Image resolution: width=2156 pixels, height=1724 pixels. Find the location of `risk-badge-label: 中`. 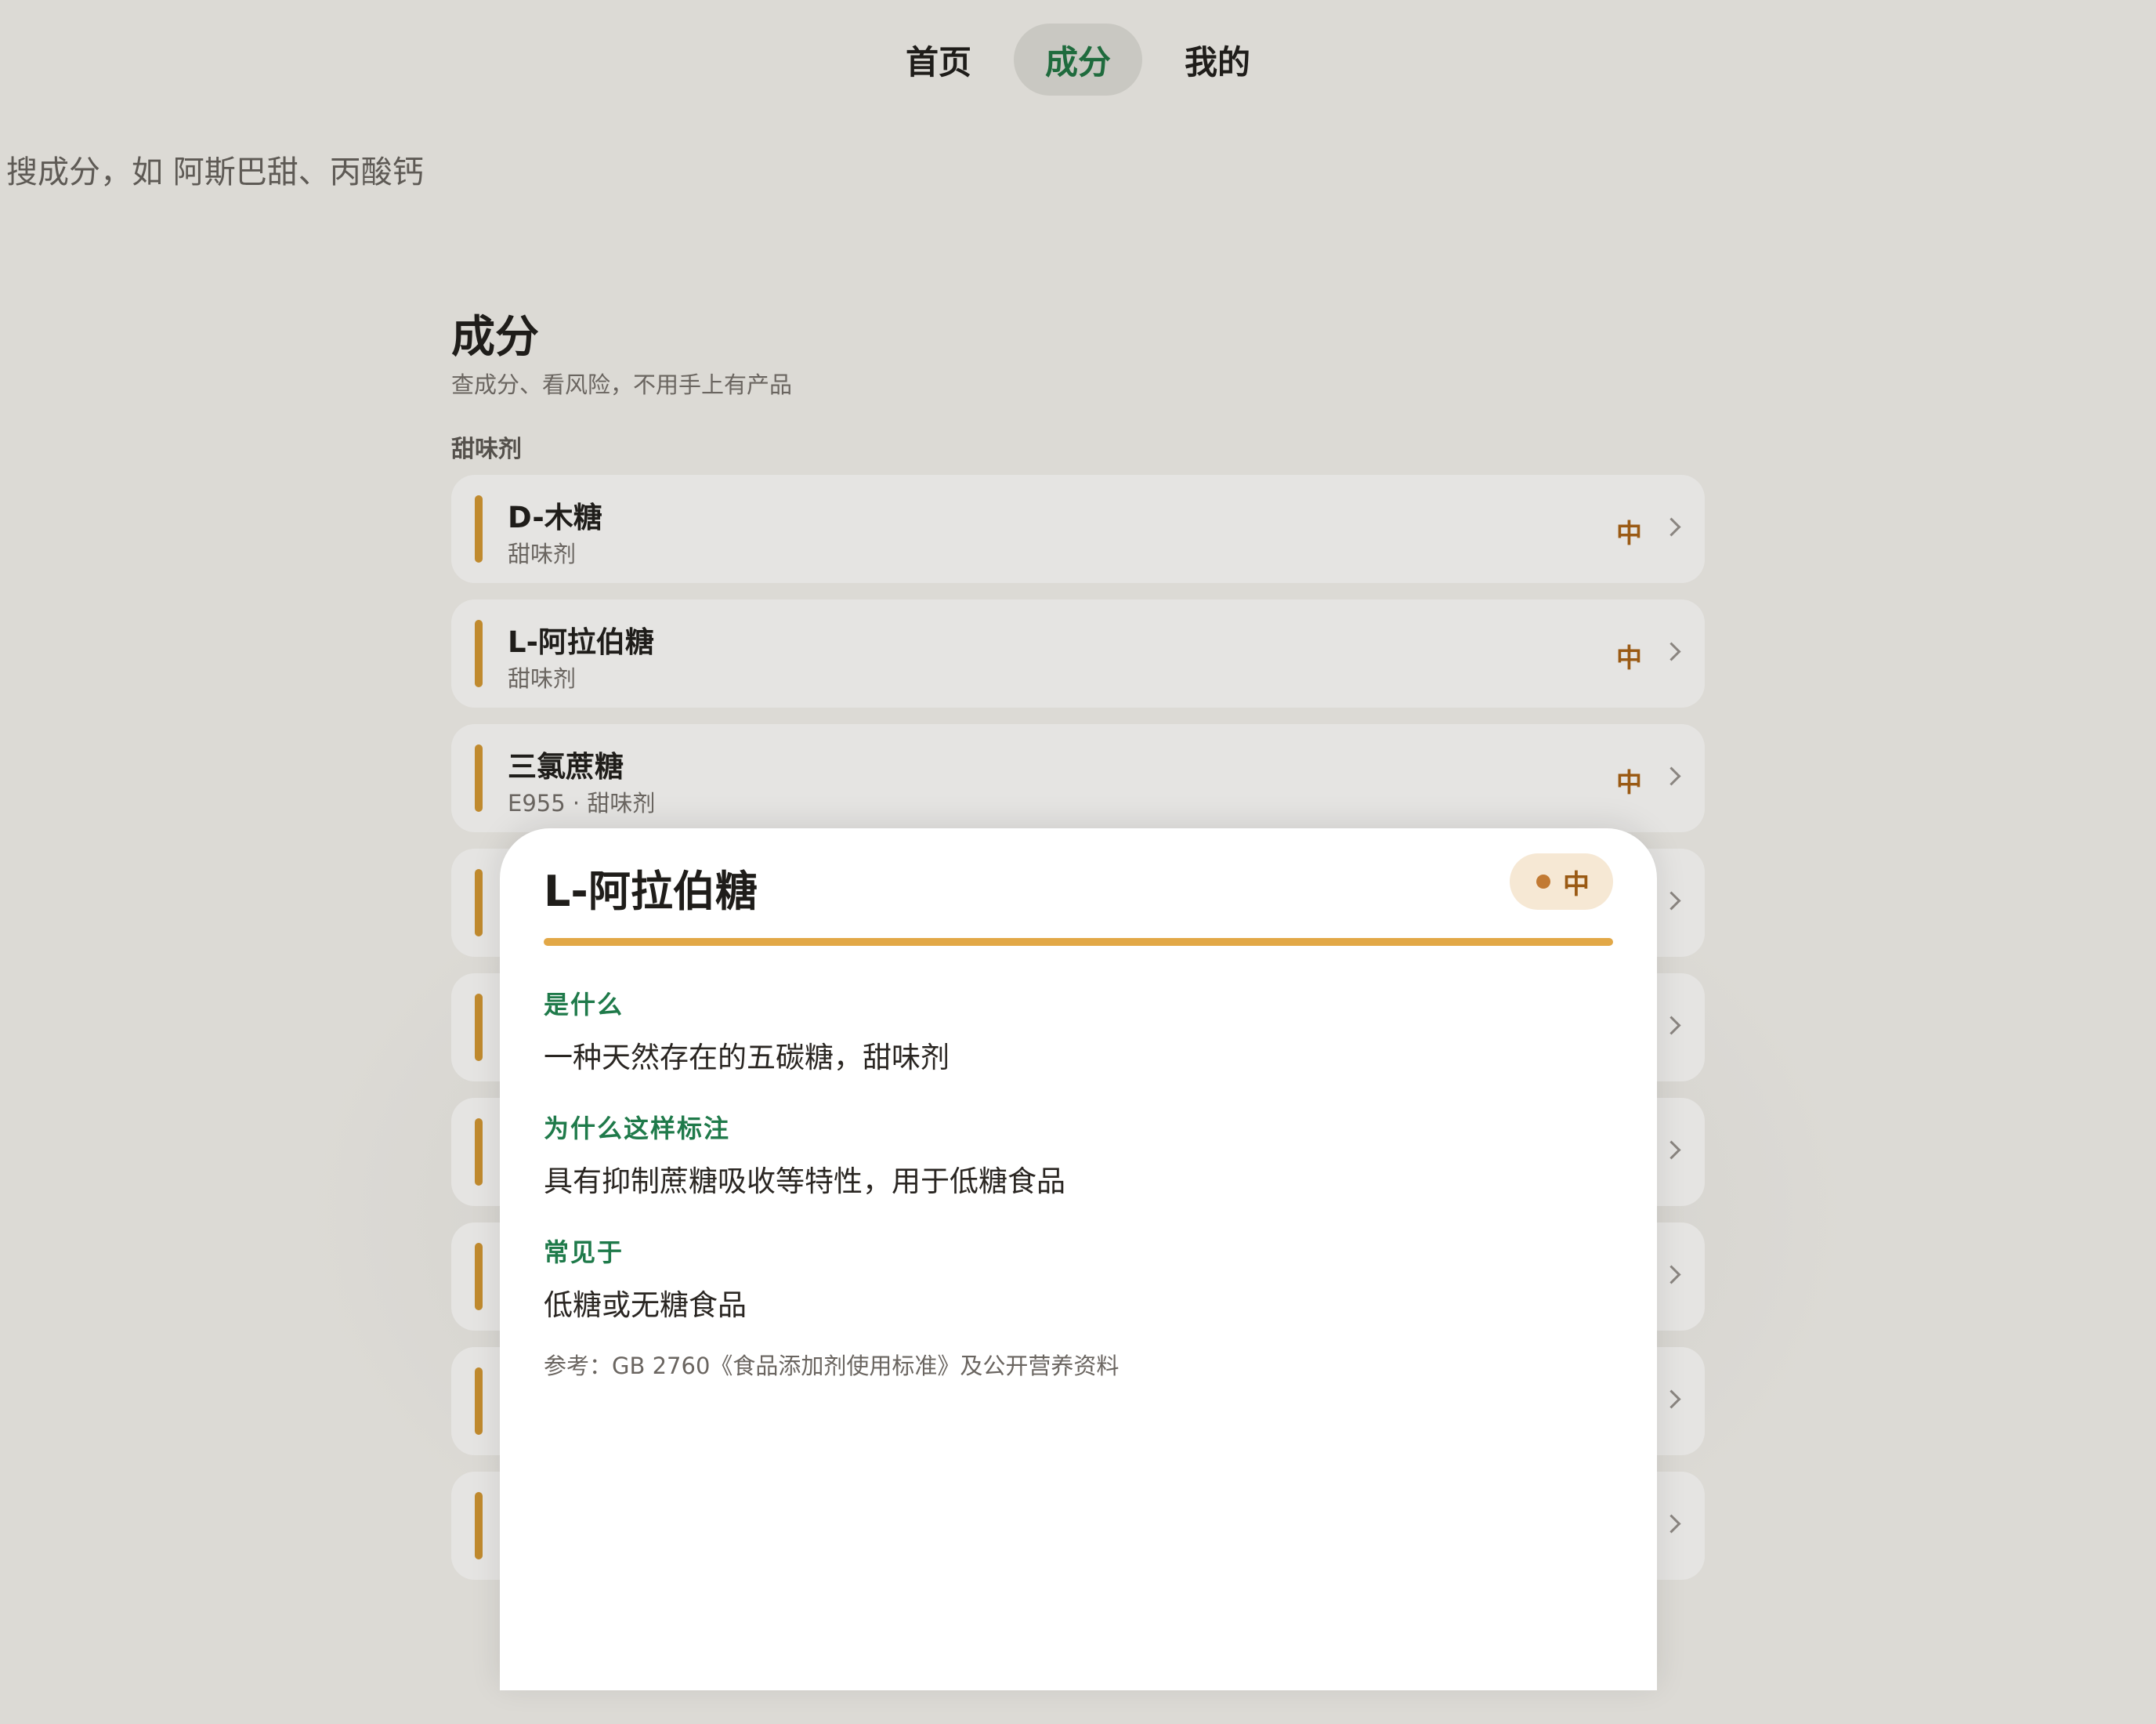

risk-badge-label: 中 is located at coordinates (1576, 884).